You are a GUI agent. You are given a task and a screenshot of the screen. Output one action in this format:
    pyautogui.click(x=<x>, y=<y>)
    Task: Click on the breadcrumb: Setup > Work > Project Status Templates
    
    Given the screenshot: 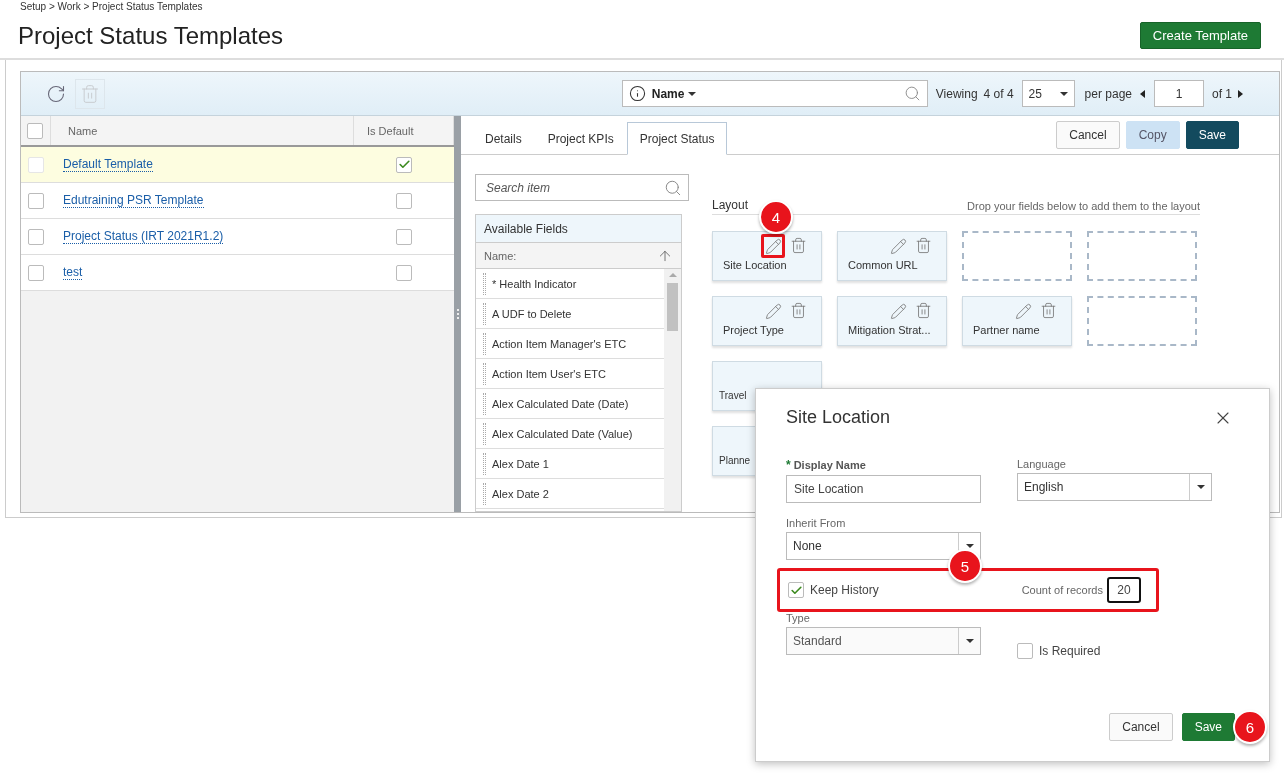 What is the action you would take?
    pyautogui.click(x=112, y=6)
    